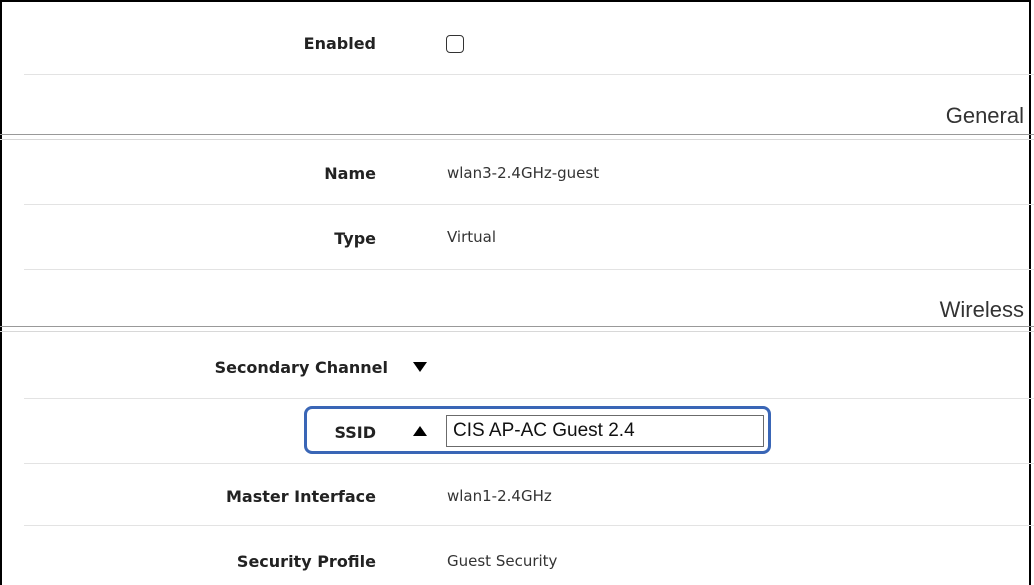 The width and height of the screenshot is (1034, 585). What do you see at coordinates (502, 561) in the screenshot?
I see `security-profile-value: Guest Security` at bounding box center [502, 561].